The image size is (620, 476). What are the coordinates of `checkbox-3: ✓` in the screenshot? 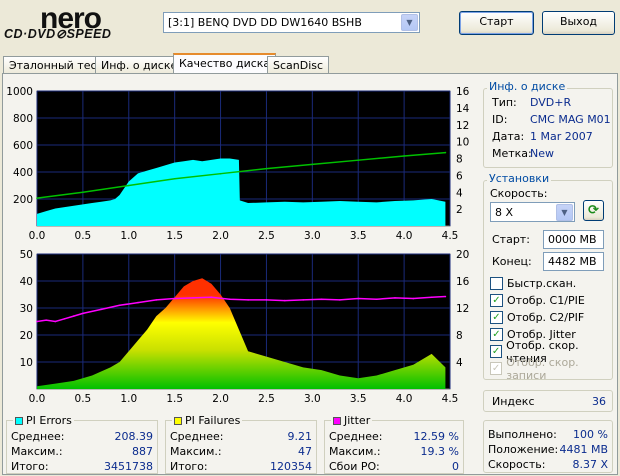 It's located at (496, 334).